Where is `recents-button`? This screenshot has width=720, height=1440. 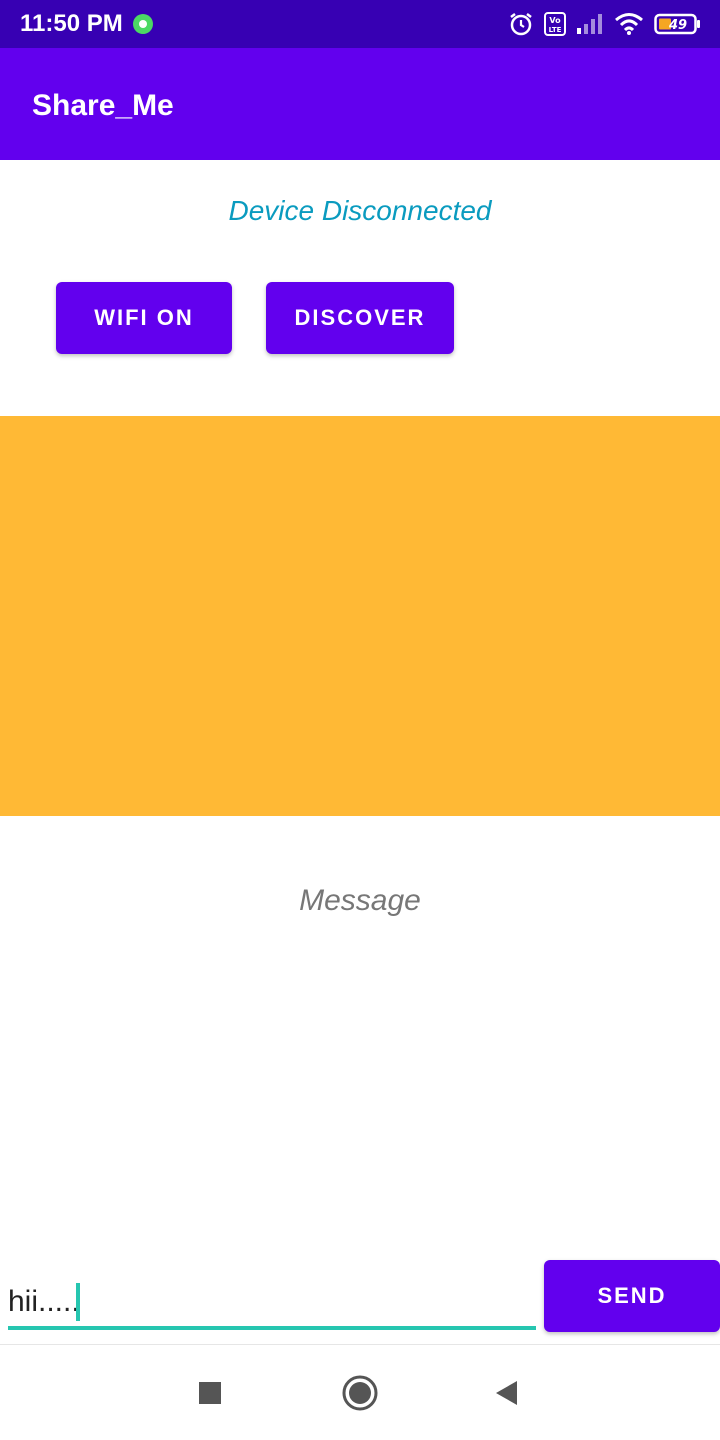
recents-button is located at coordinates (210, 1393).